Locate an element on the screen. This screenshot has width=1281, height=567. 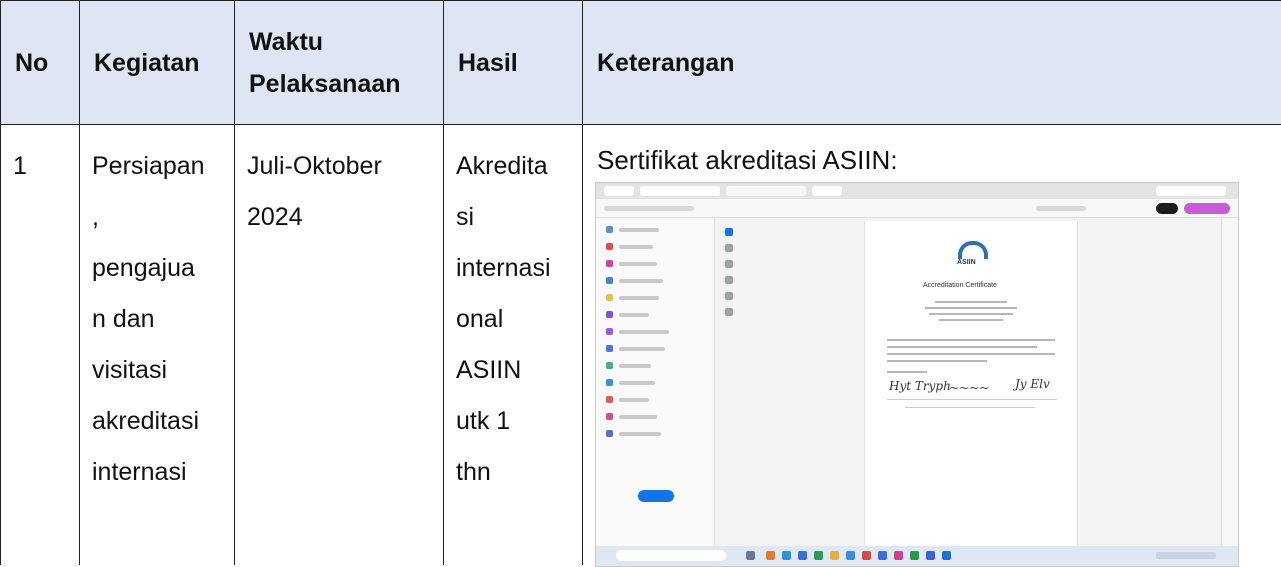
header-hasil: Hasil is located at coordinates (513, 63).